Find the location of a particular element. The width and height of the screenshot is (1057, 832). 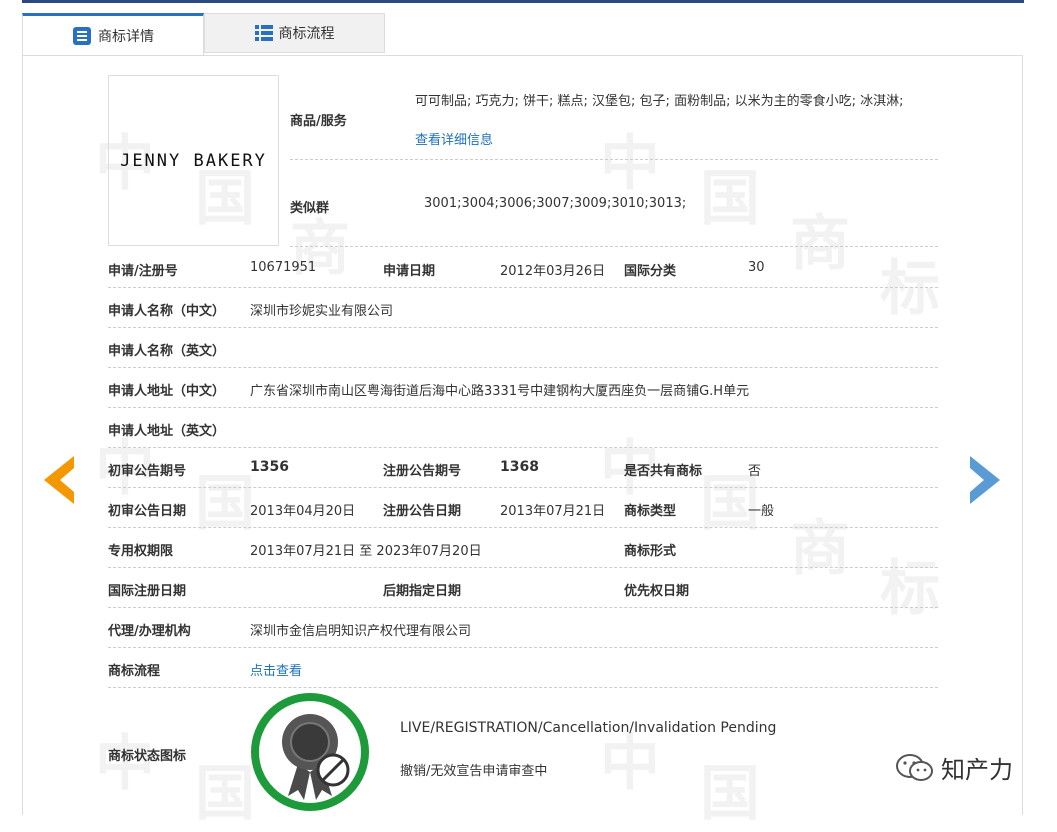

top-border is located at coordinates (523, 1).